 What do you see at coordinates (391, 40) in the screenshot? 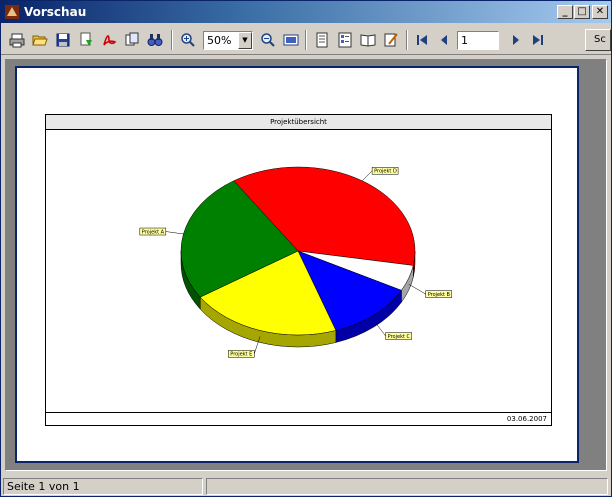
I see `edit-page-icon` at bounding box center [391, 40].